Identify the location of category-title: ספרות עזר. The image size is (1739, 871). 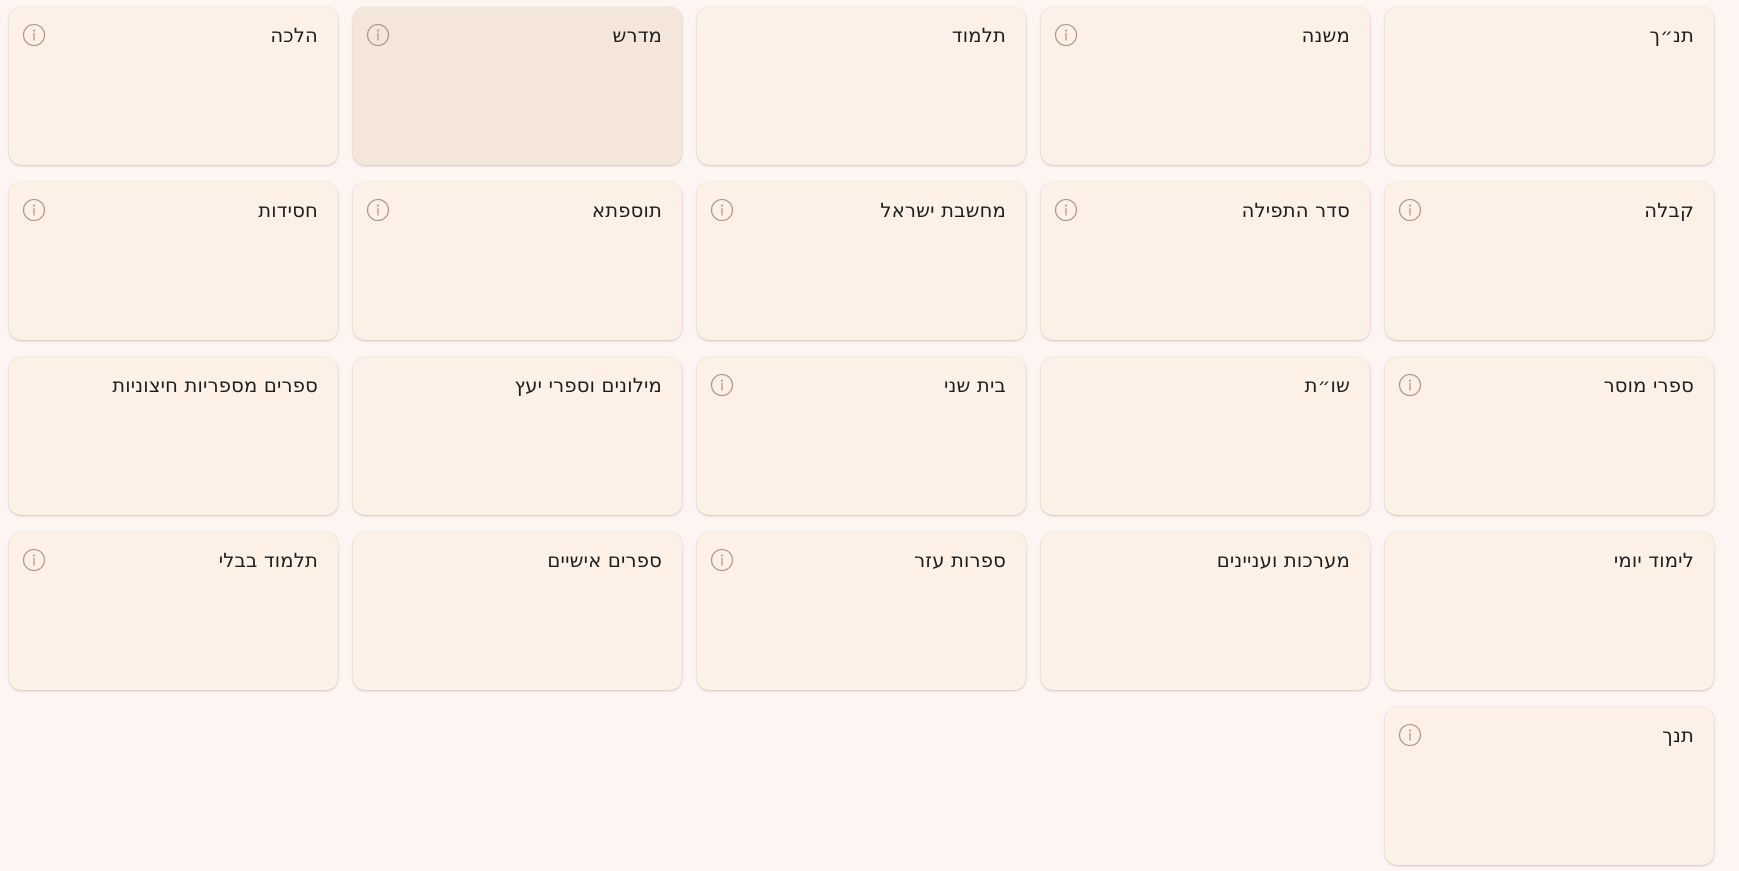
(960, 560).